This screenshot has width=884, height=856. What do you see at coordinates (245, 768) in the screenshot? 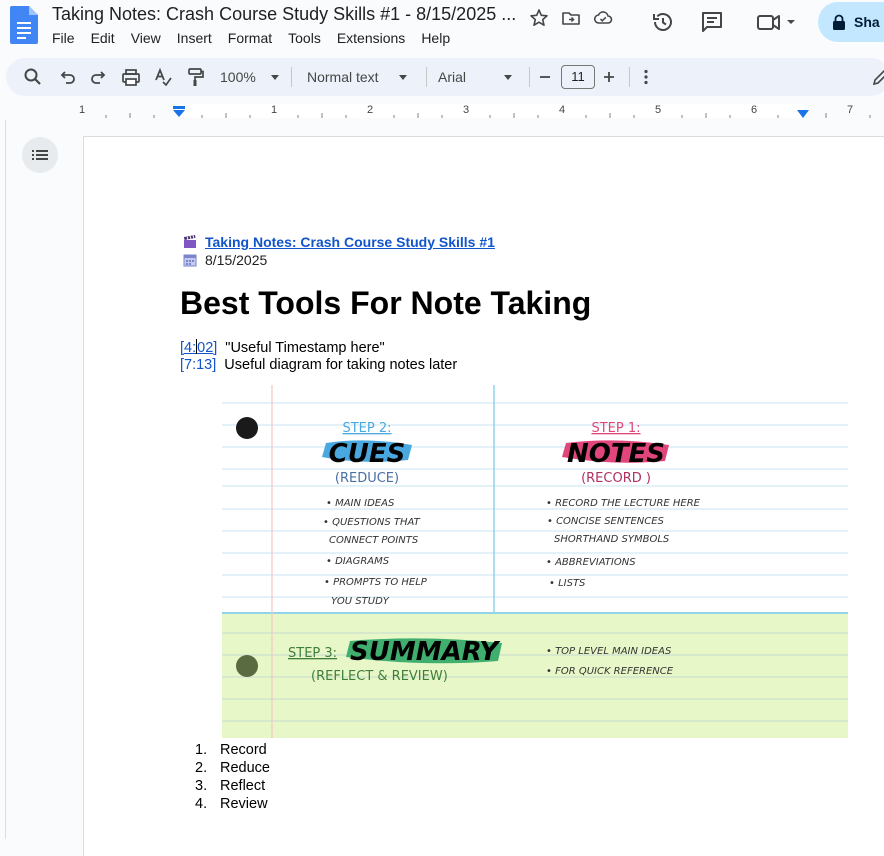
I see `list-text: Reduce` at bounding box center [245, 768].